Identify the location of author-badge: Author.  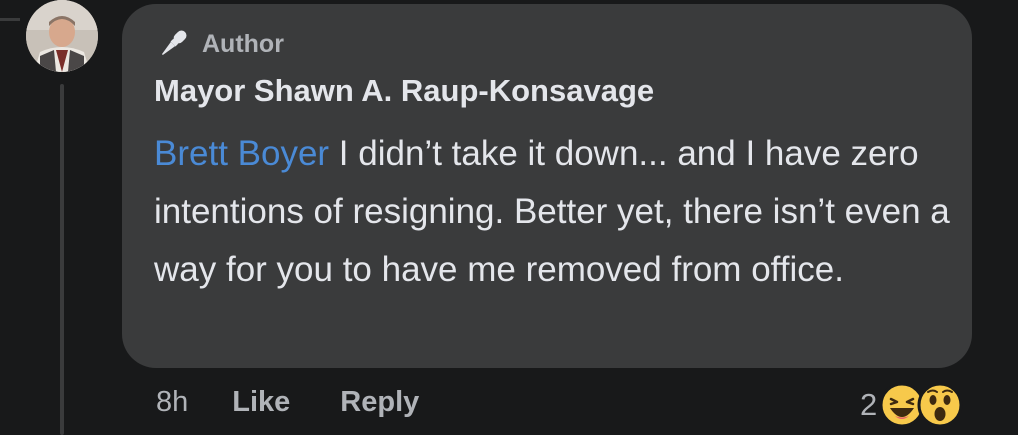
(219, 44).